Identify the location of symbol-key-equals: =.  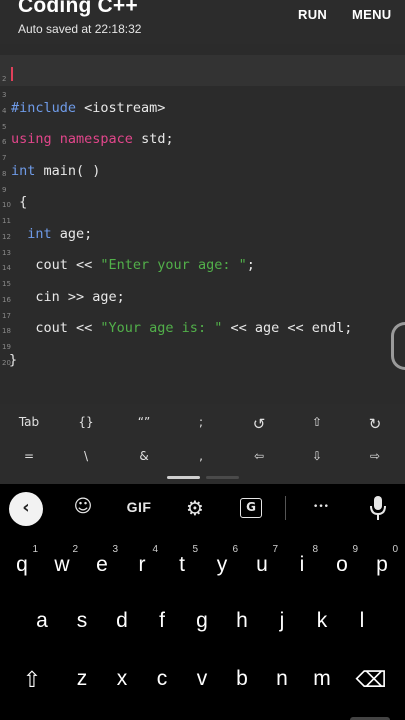
(29, 456).